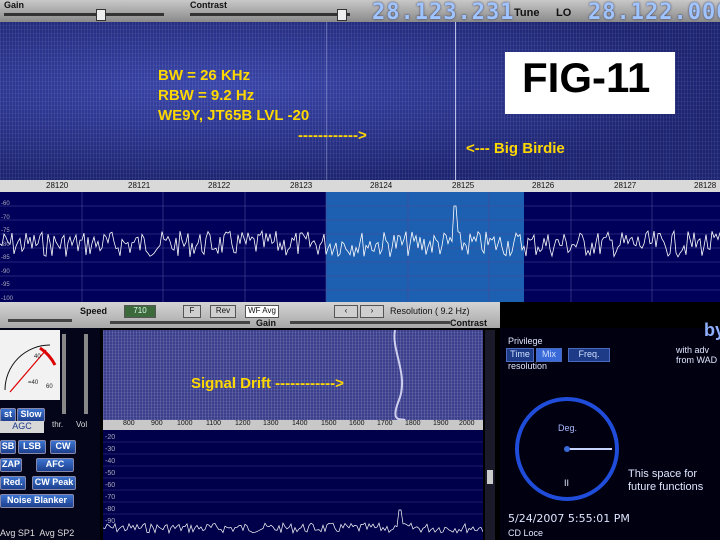 This screenshot has height=540, width=720. Describe the element at coordinates (64, 374) in the screenshot. I see `threshold-slider` at that location.